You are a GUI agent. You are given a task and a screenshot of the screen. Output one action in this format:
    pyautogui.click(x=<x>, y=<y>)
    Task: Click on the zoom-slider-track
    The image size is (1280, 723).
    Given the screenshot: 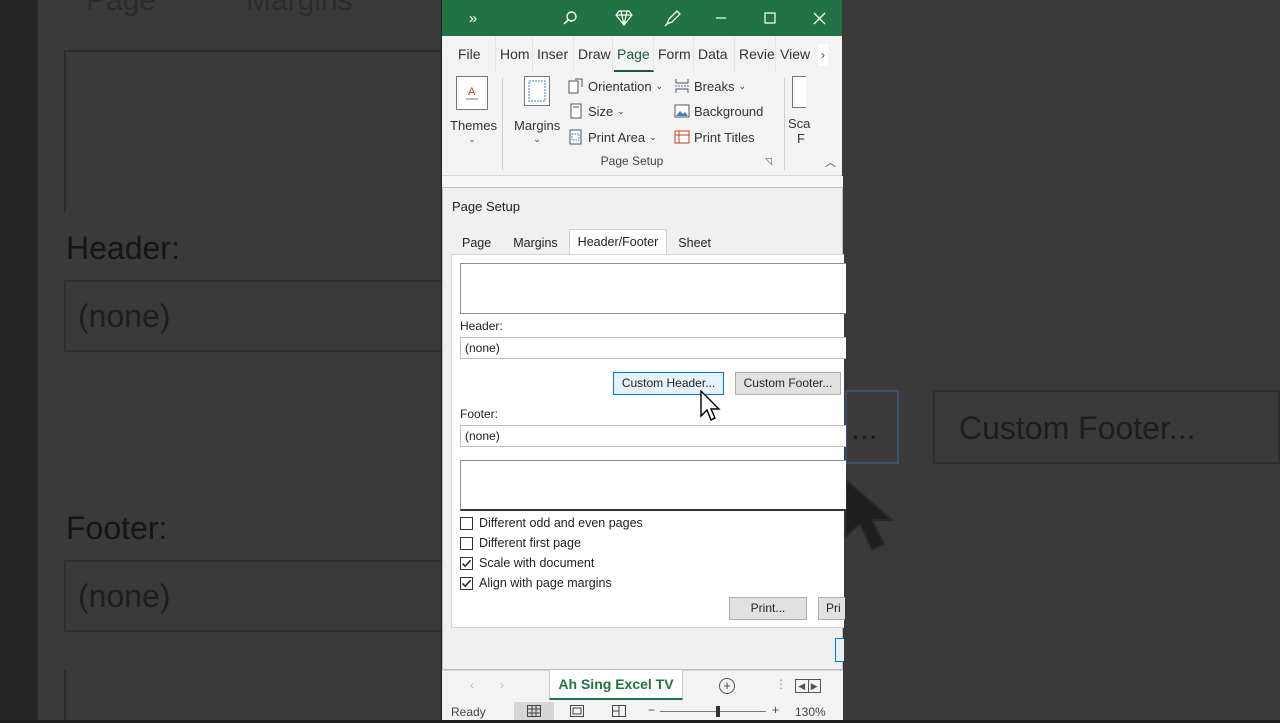 What is the action you would take?
    pyautogui.click(x=713, y=711)
    